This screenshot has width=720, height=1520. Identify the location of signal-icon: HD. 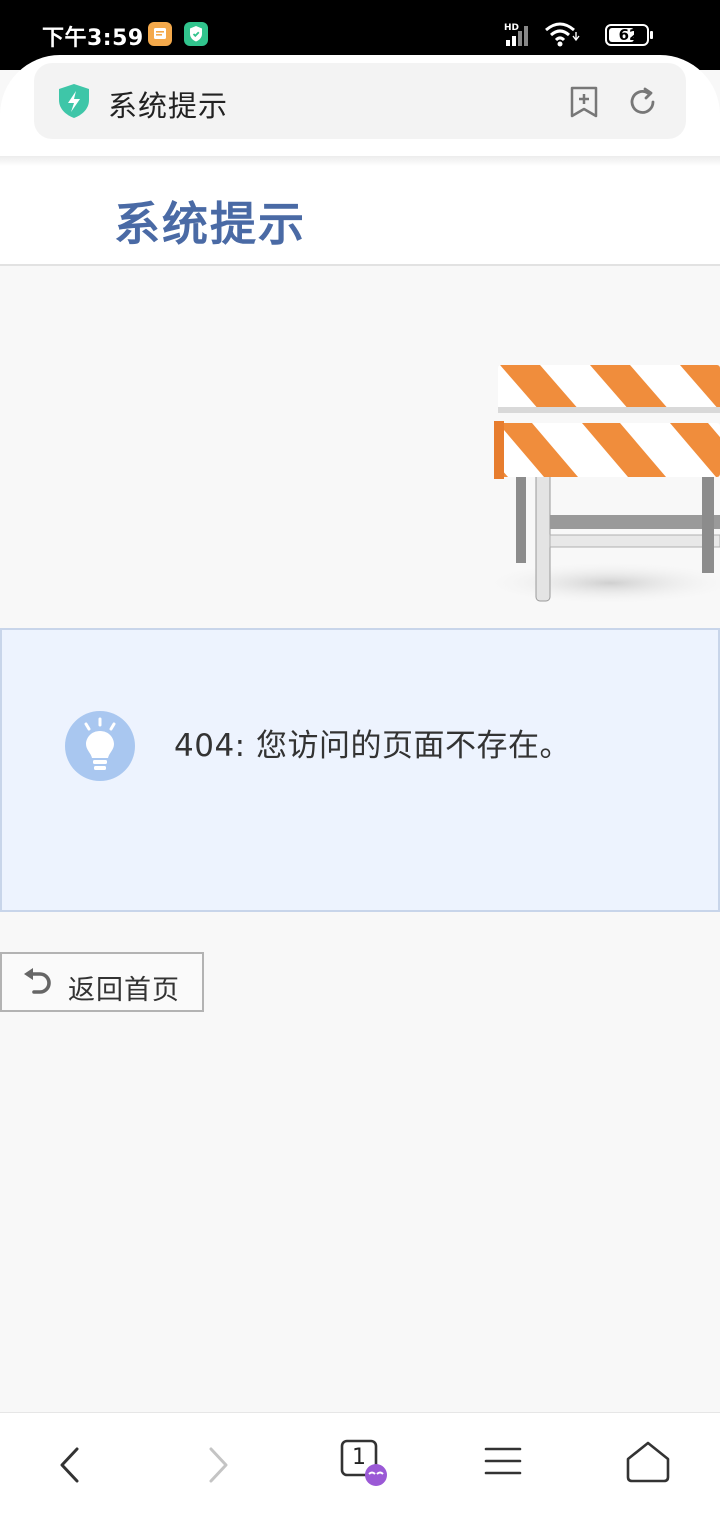
(516, 34).